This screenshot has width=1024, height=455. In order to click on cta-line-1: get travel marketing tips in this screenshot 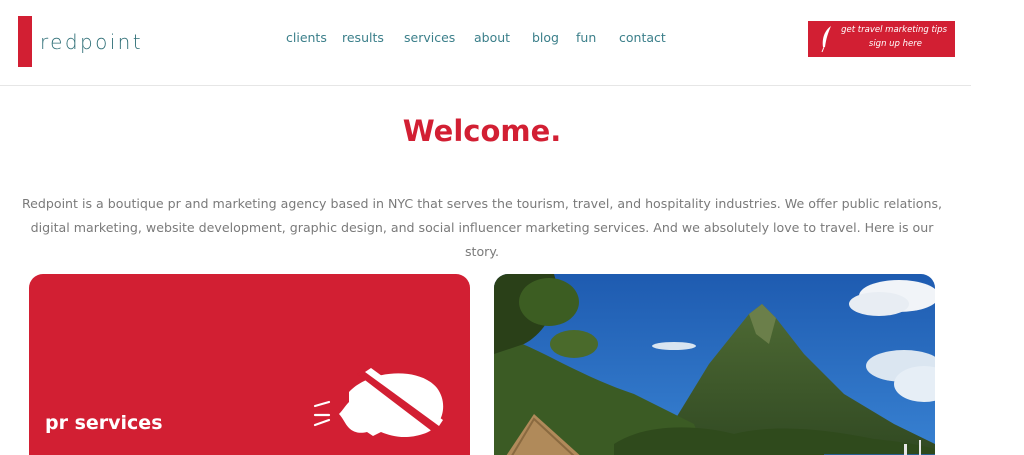, I will do `click(894, 30)`.